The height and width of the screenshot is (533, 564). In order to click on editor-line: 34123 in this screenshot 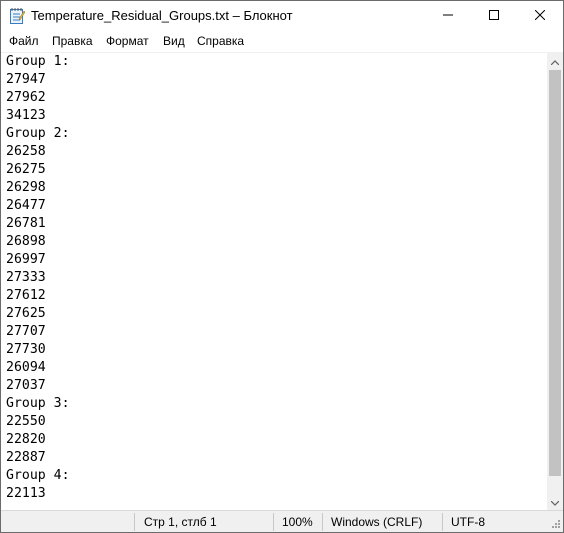, I will do `click(26, 115)`.